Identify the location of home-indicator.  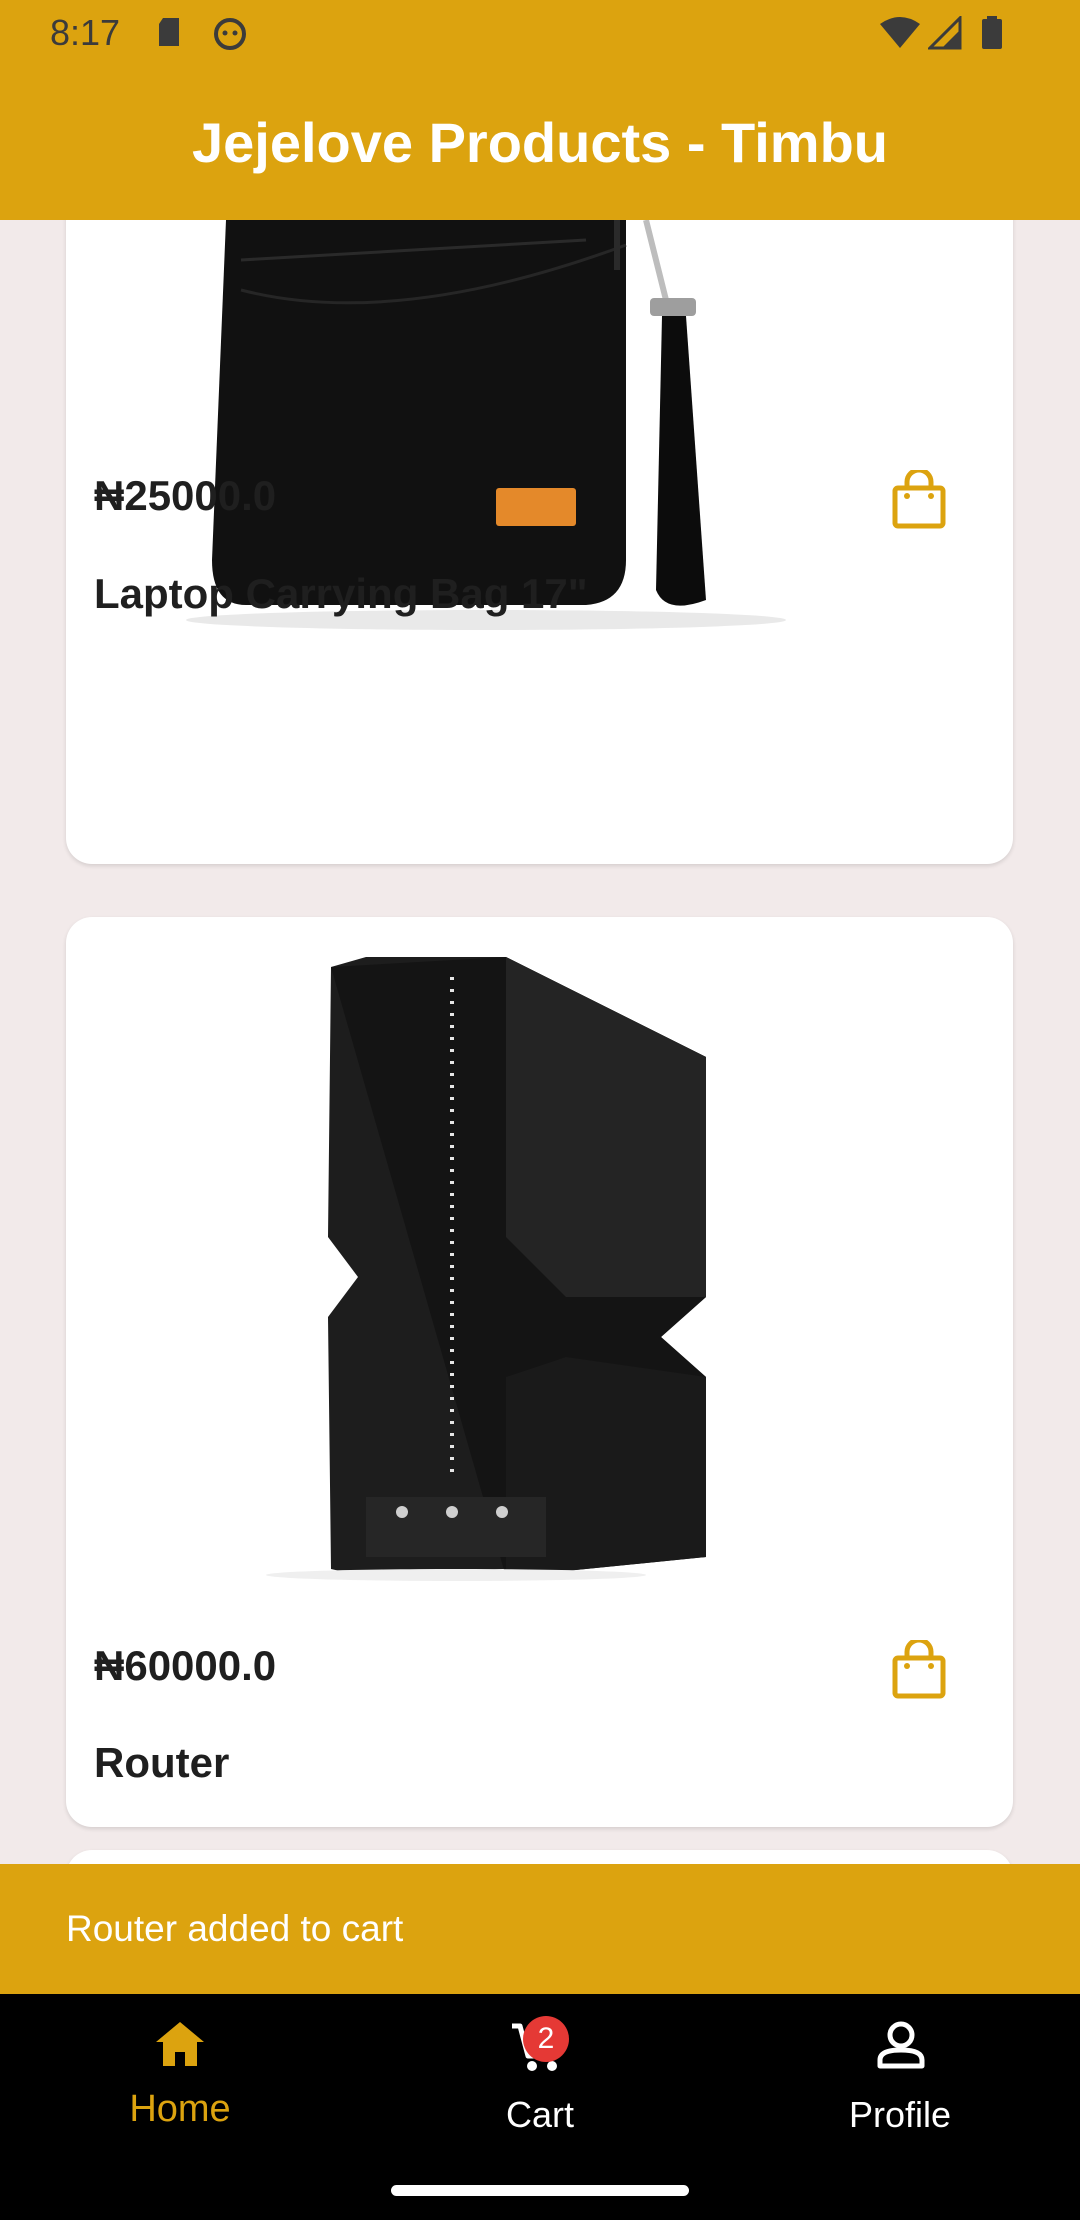
(540, 2190).